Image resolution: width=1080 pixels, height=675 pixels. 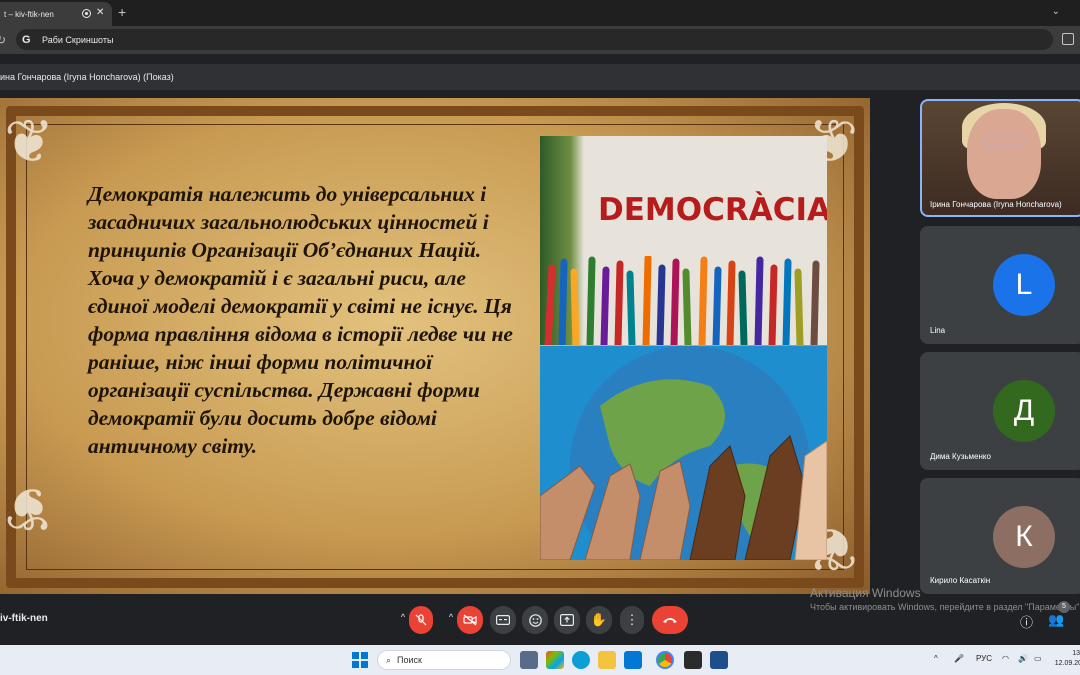 What do you see at coordinates (665, 660) in the screenshot?
I see `chrome-icon` at bounding box center [665, 660].